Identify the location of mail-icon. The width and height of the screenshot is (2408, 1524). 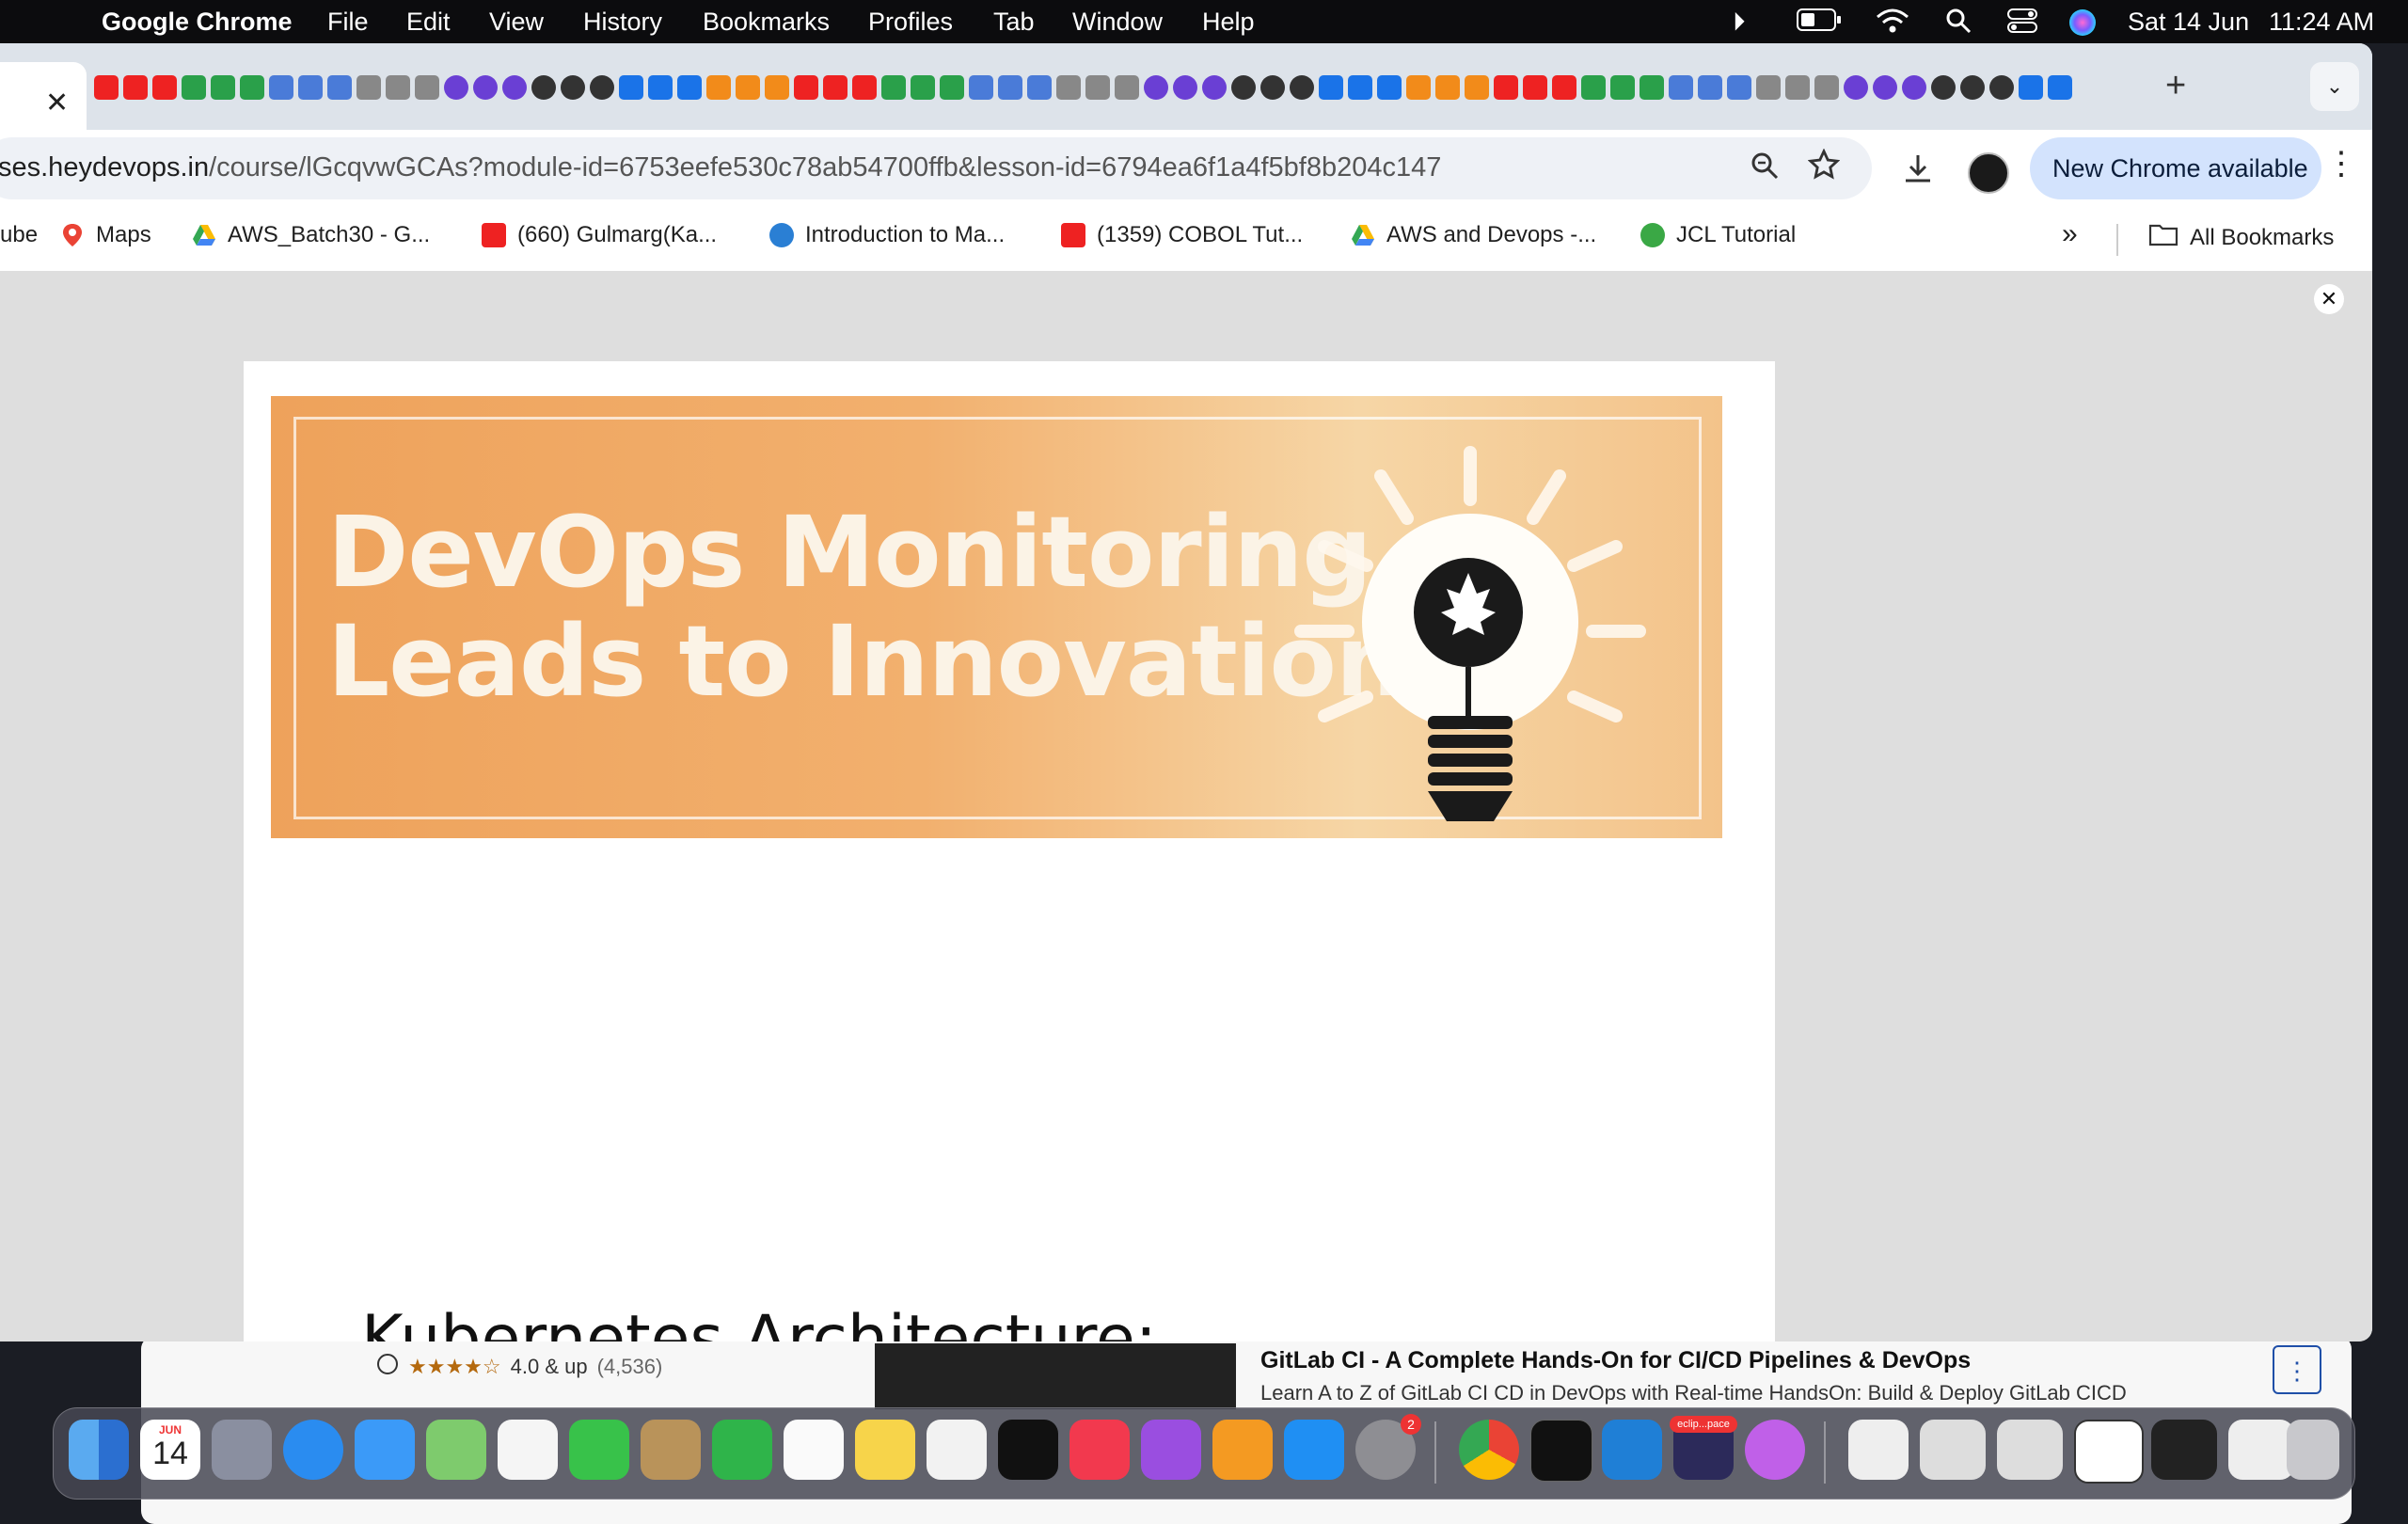
(385, 1450).